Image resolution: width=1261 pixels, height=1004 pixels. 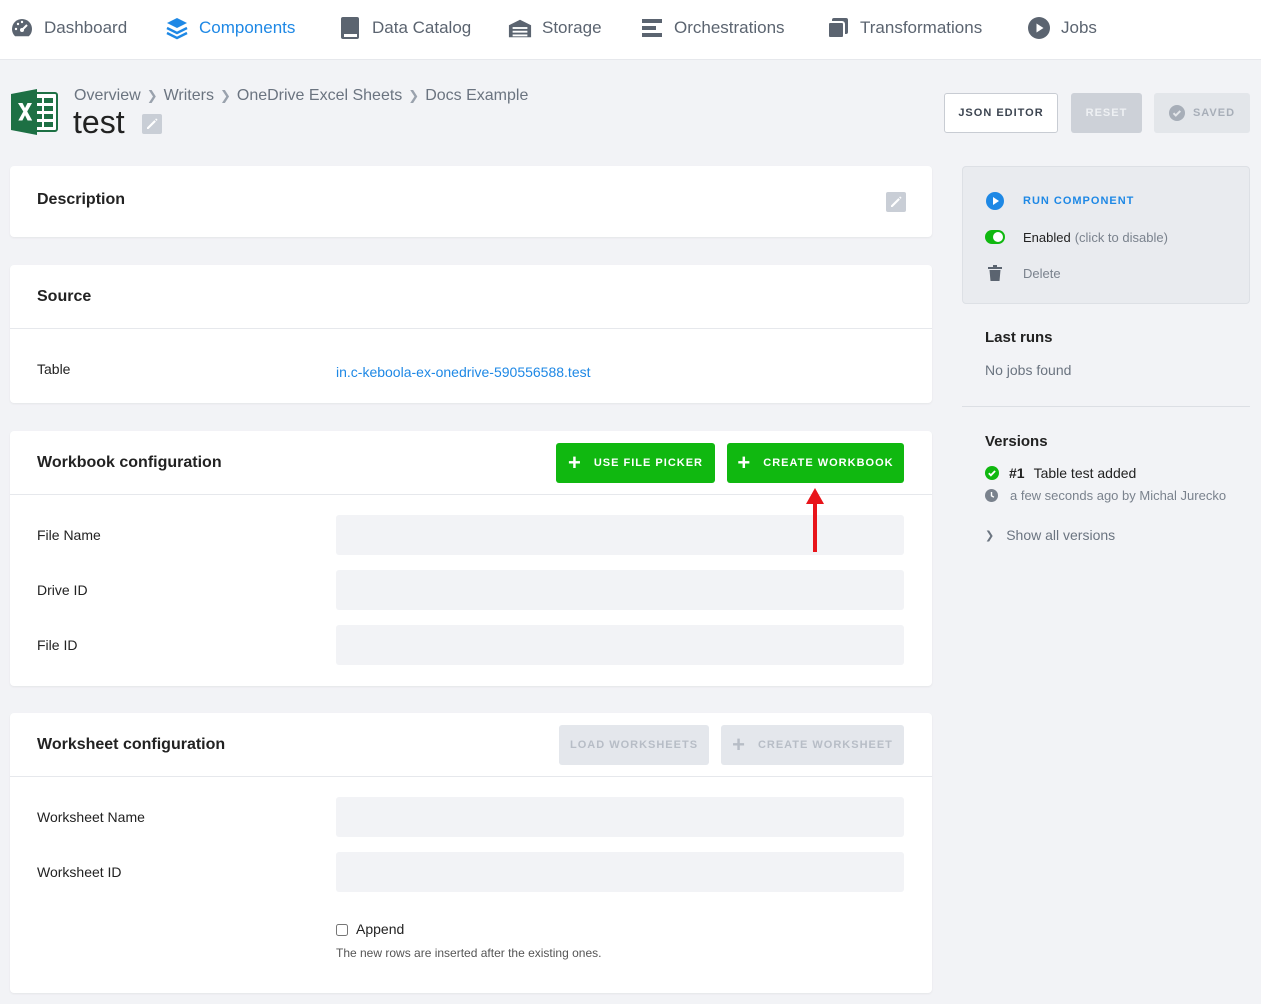 I want to click on breadcrumb-docs-example: Docs Example, so click(x=476, y=96).